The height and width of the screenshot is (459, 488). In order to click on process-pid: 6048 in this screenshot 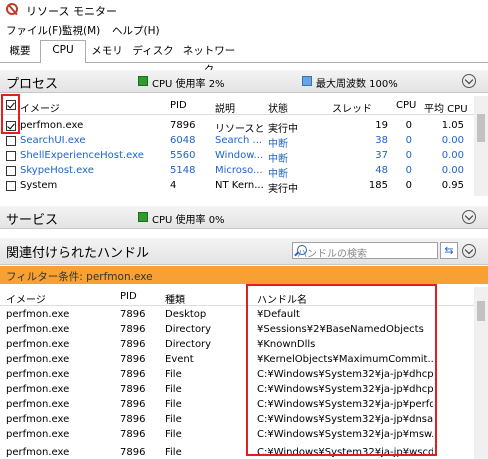, I will do `click(183, 140)`.